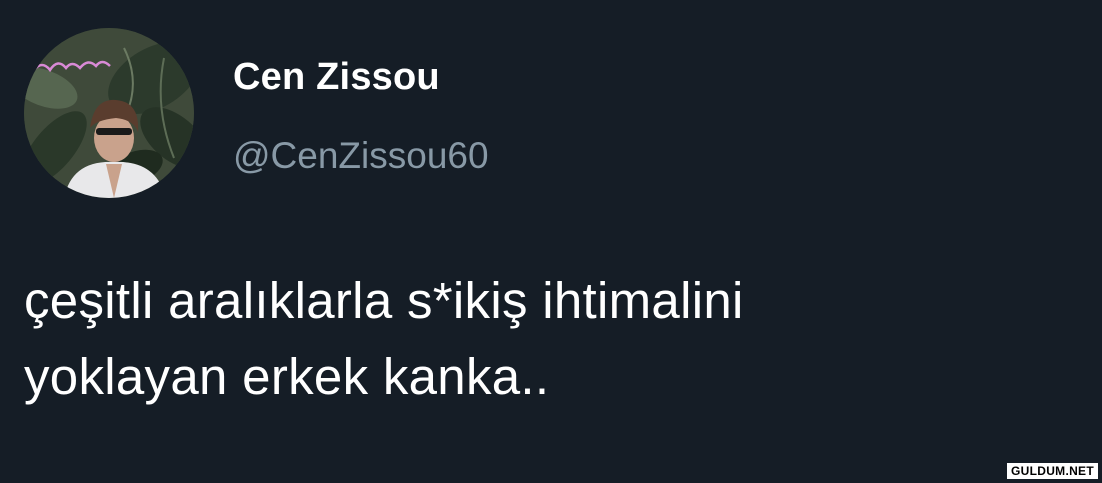 Image resolution: width=1102 pixels, height=483 pixels. I want to click on avatar, so click(109, 113).